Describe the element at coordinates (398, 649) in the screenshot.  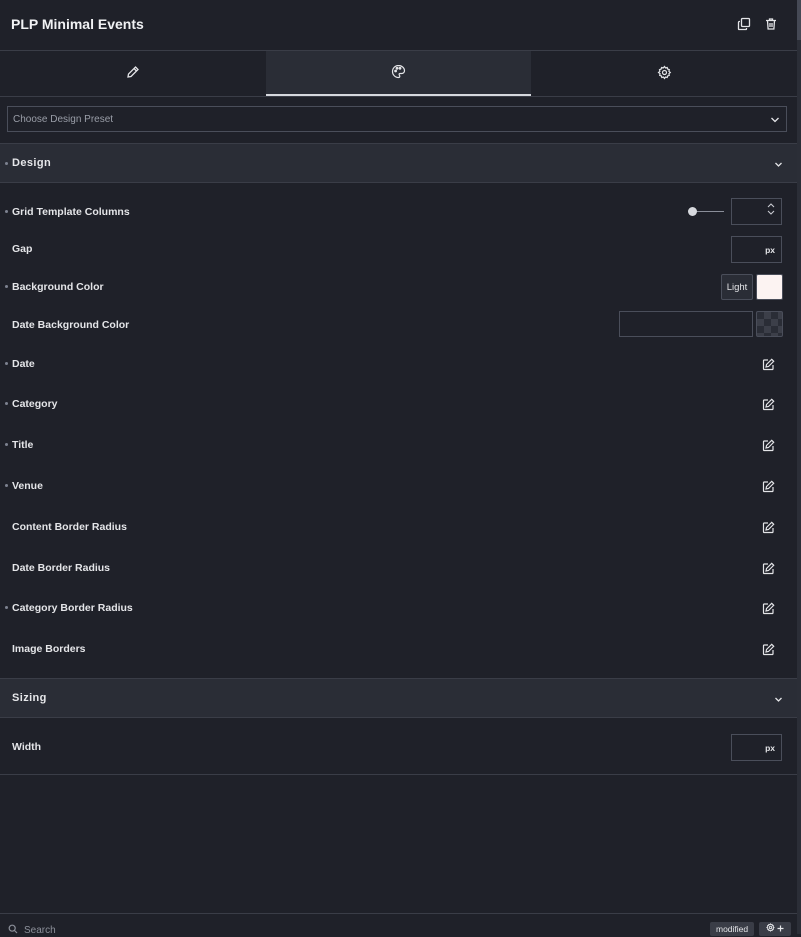
I see `row-image-borders: Image Borders` at that location.